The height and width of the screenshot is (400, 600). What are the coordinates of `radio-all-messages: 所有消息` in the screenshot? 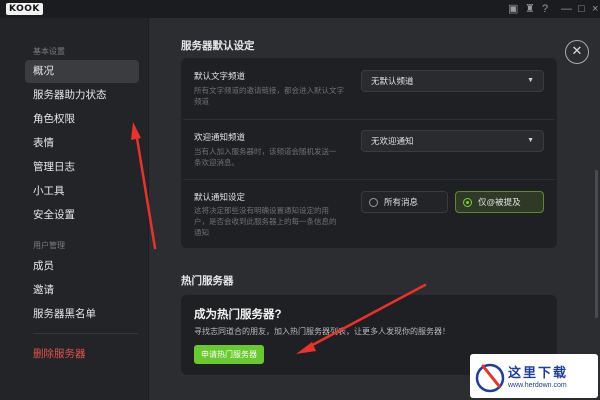 It's located at (404, 202).